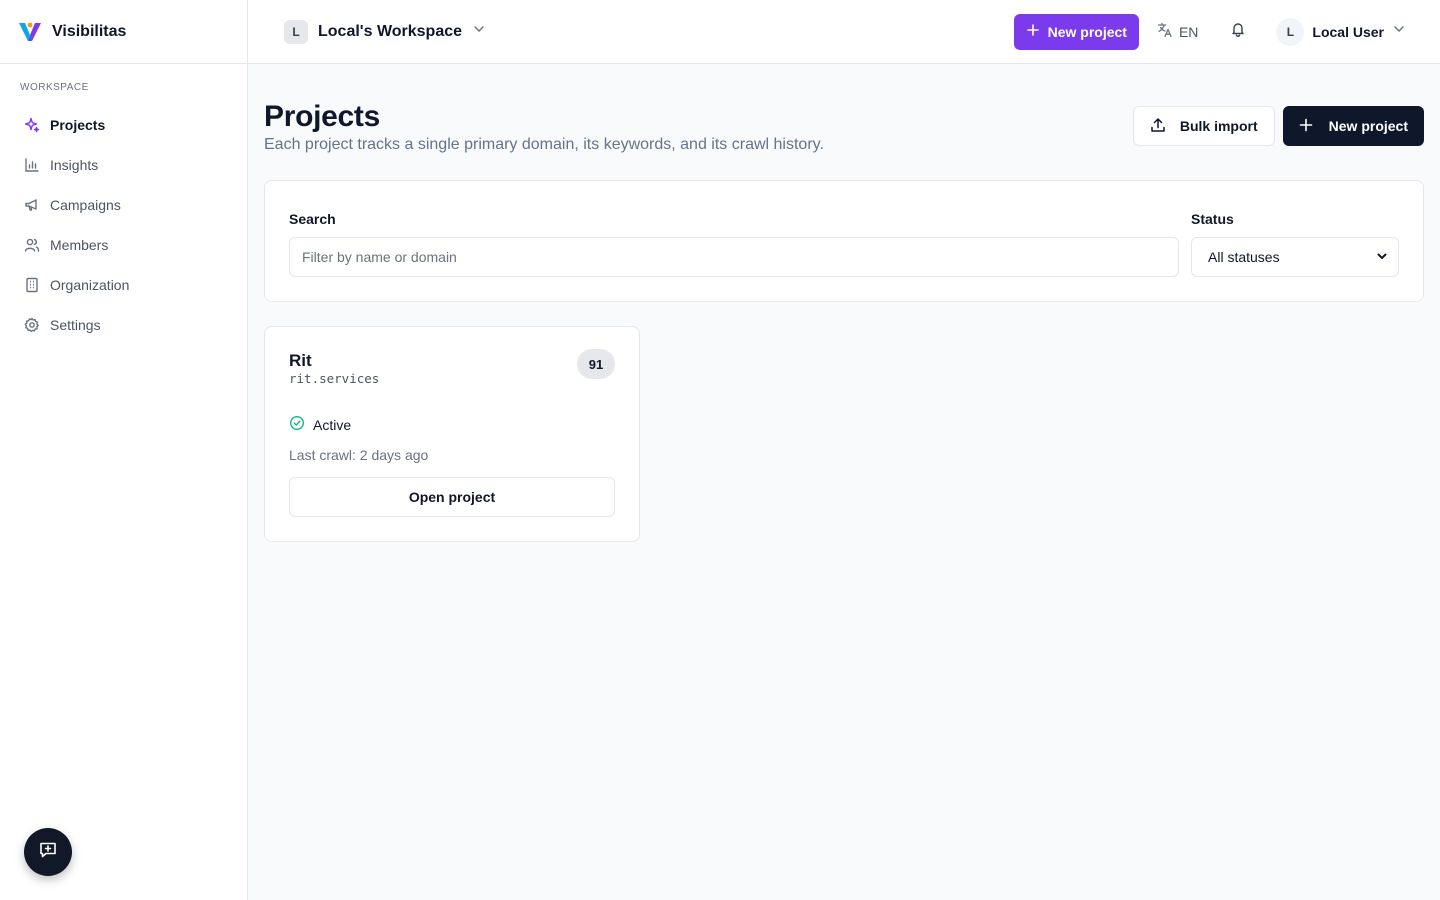  Describe the element at coordinates (90, 285) in the screenshot. I see `sidebar-item-label: Organization` at that location.